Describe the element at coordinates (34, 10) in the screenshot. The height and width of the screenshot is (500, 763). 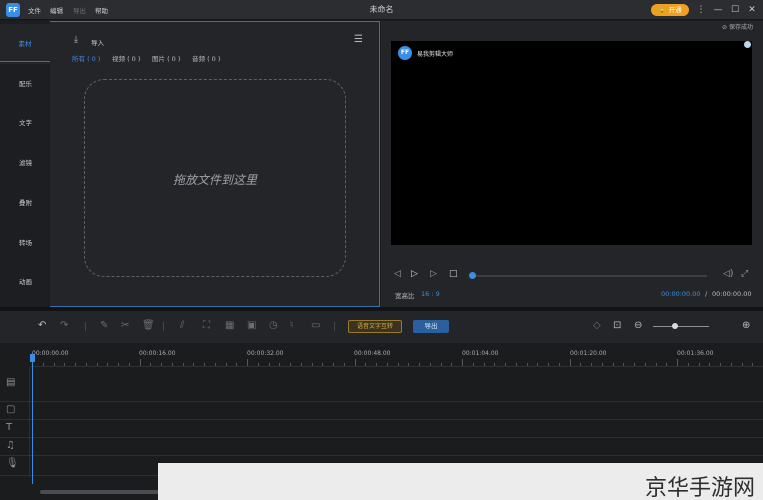
I see `menu-file: 文件` at that location.